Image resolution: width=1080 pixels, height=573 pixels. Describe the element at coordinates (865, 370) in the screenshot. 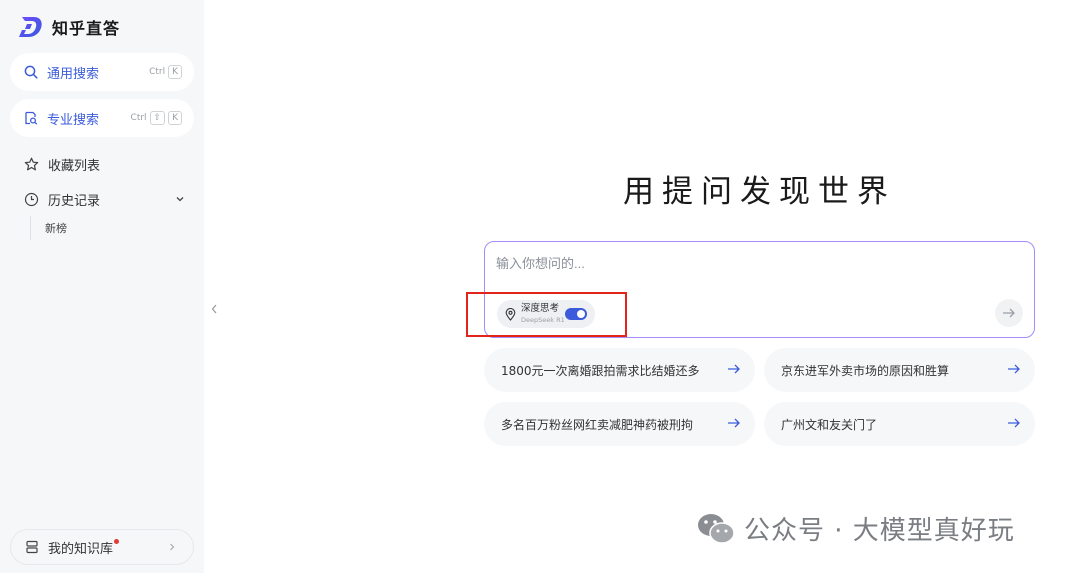

I see `suggestion-label: 京东进军外卖市场的原因和胜算` at that location.